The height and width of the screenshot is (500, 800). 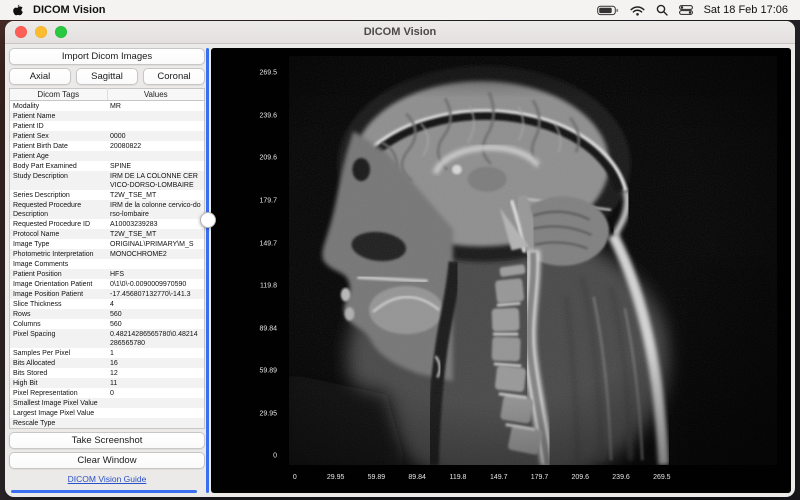 I want to click on table-row: Patient Birth Date 20080822, so click(x=107, y=146).